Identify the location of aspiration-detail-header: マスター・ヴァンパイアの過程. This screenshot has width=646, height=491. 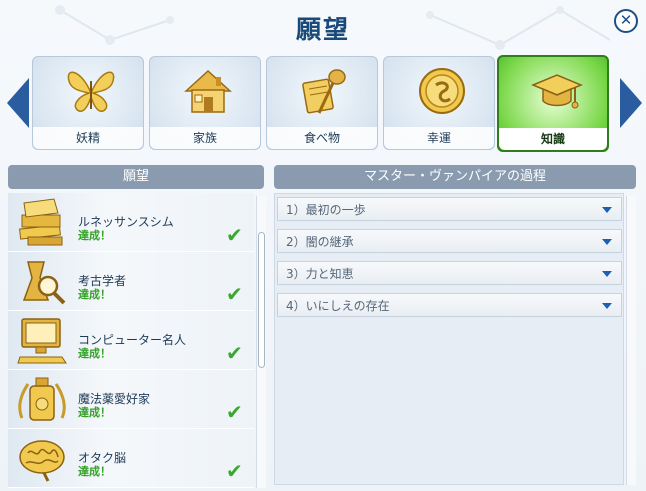
(455, 177).